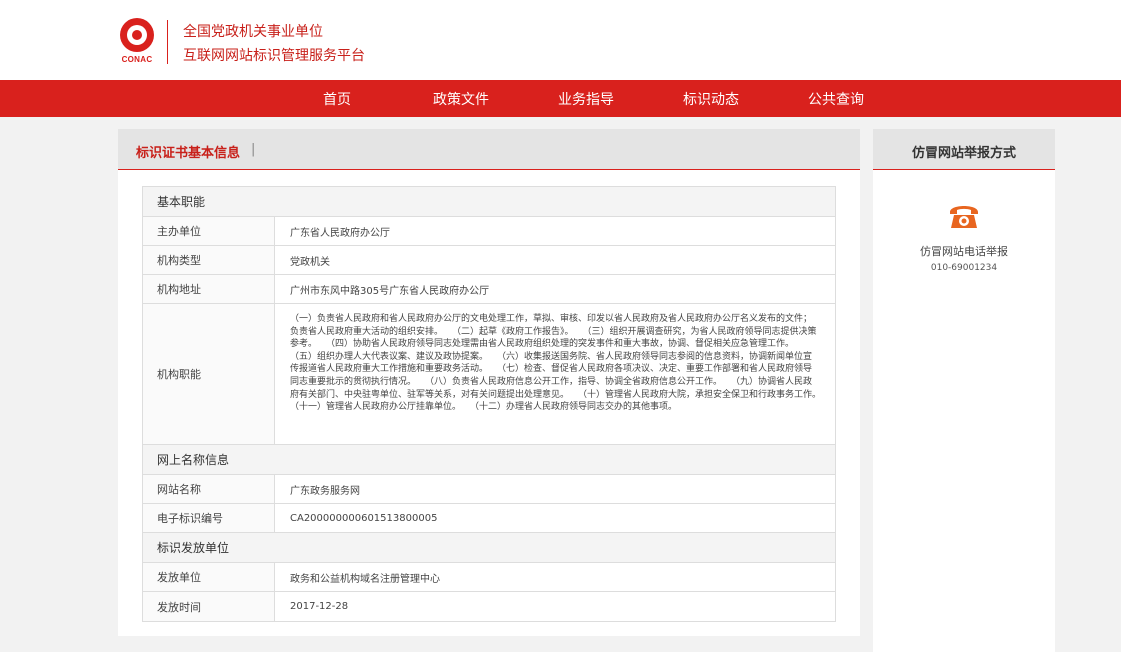  Describe the element at coordinates (489, 548) in the screenshot. I see `section-issuer-heading: 标识发放单位` at that location.